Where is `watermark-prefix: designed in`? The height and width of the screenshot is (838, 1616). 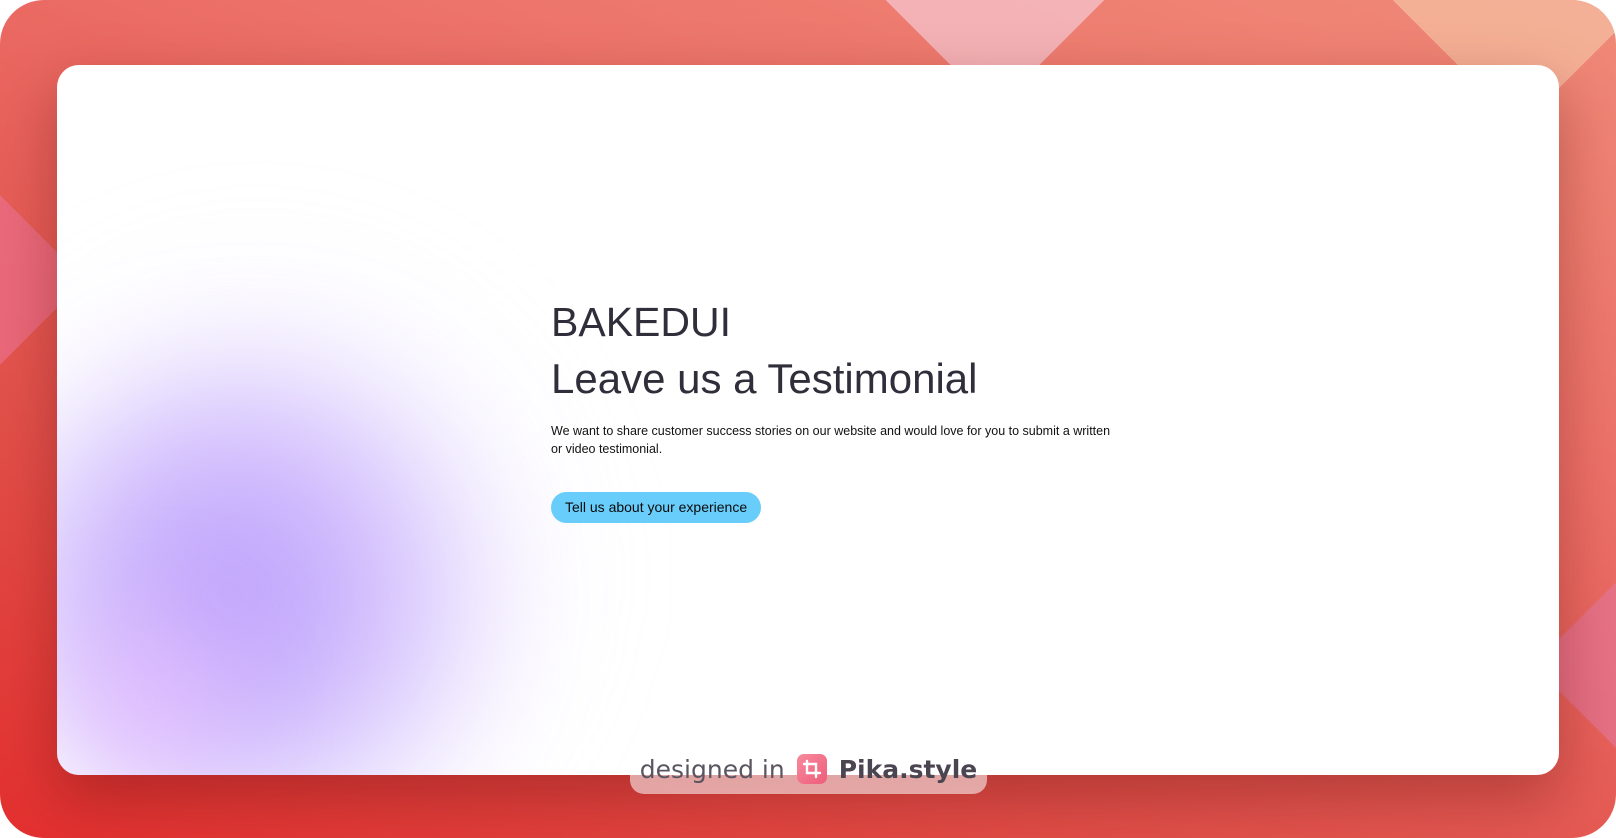
watermark-prefix: designed in is located at coordinates (712, 769).